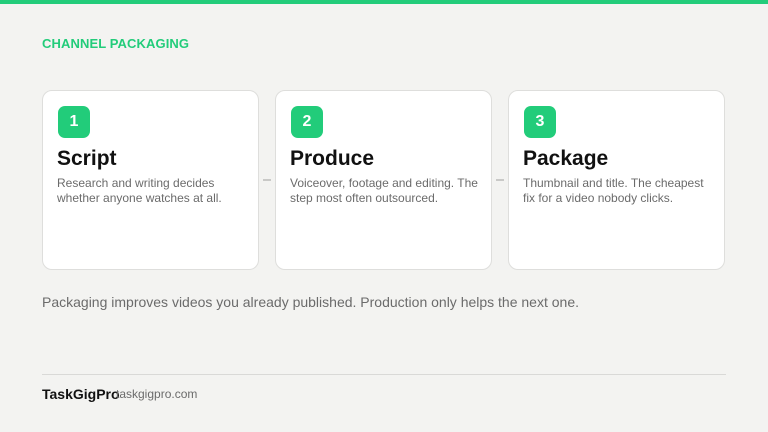  Describe the element at coordinates (116, 43) in the screenshot. I see `section-label: CHANNEL PACKAGING` at that location.